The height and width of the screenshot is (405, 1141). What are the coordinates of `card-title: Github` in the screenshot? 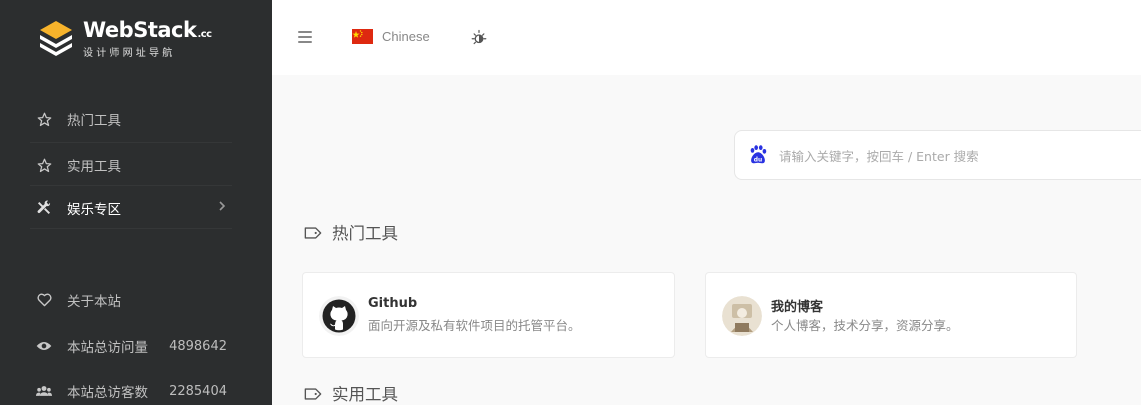 It's located at (393, 303).